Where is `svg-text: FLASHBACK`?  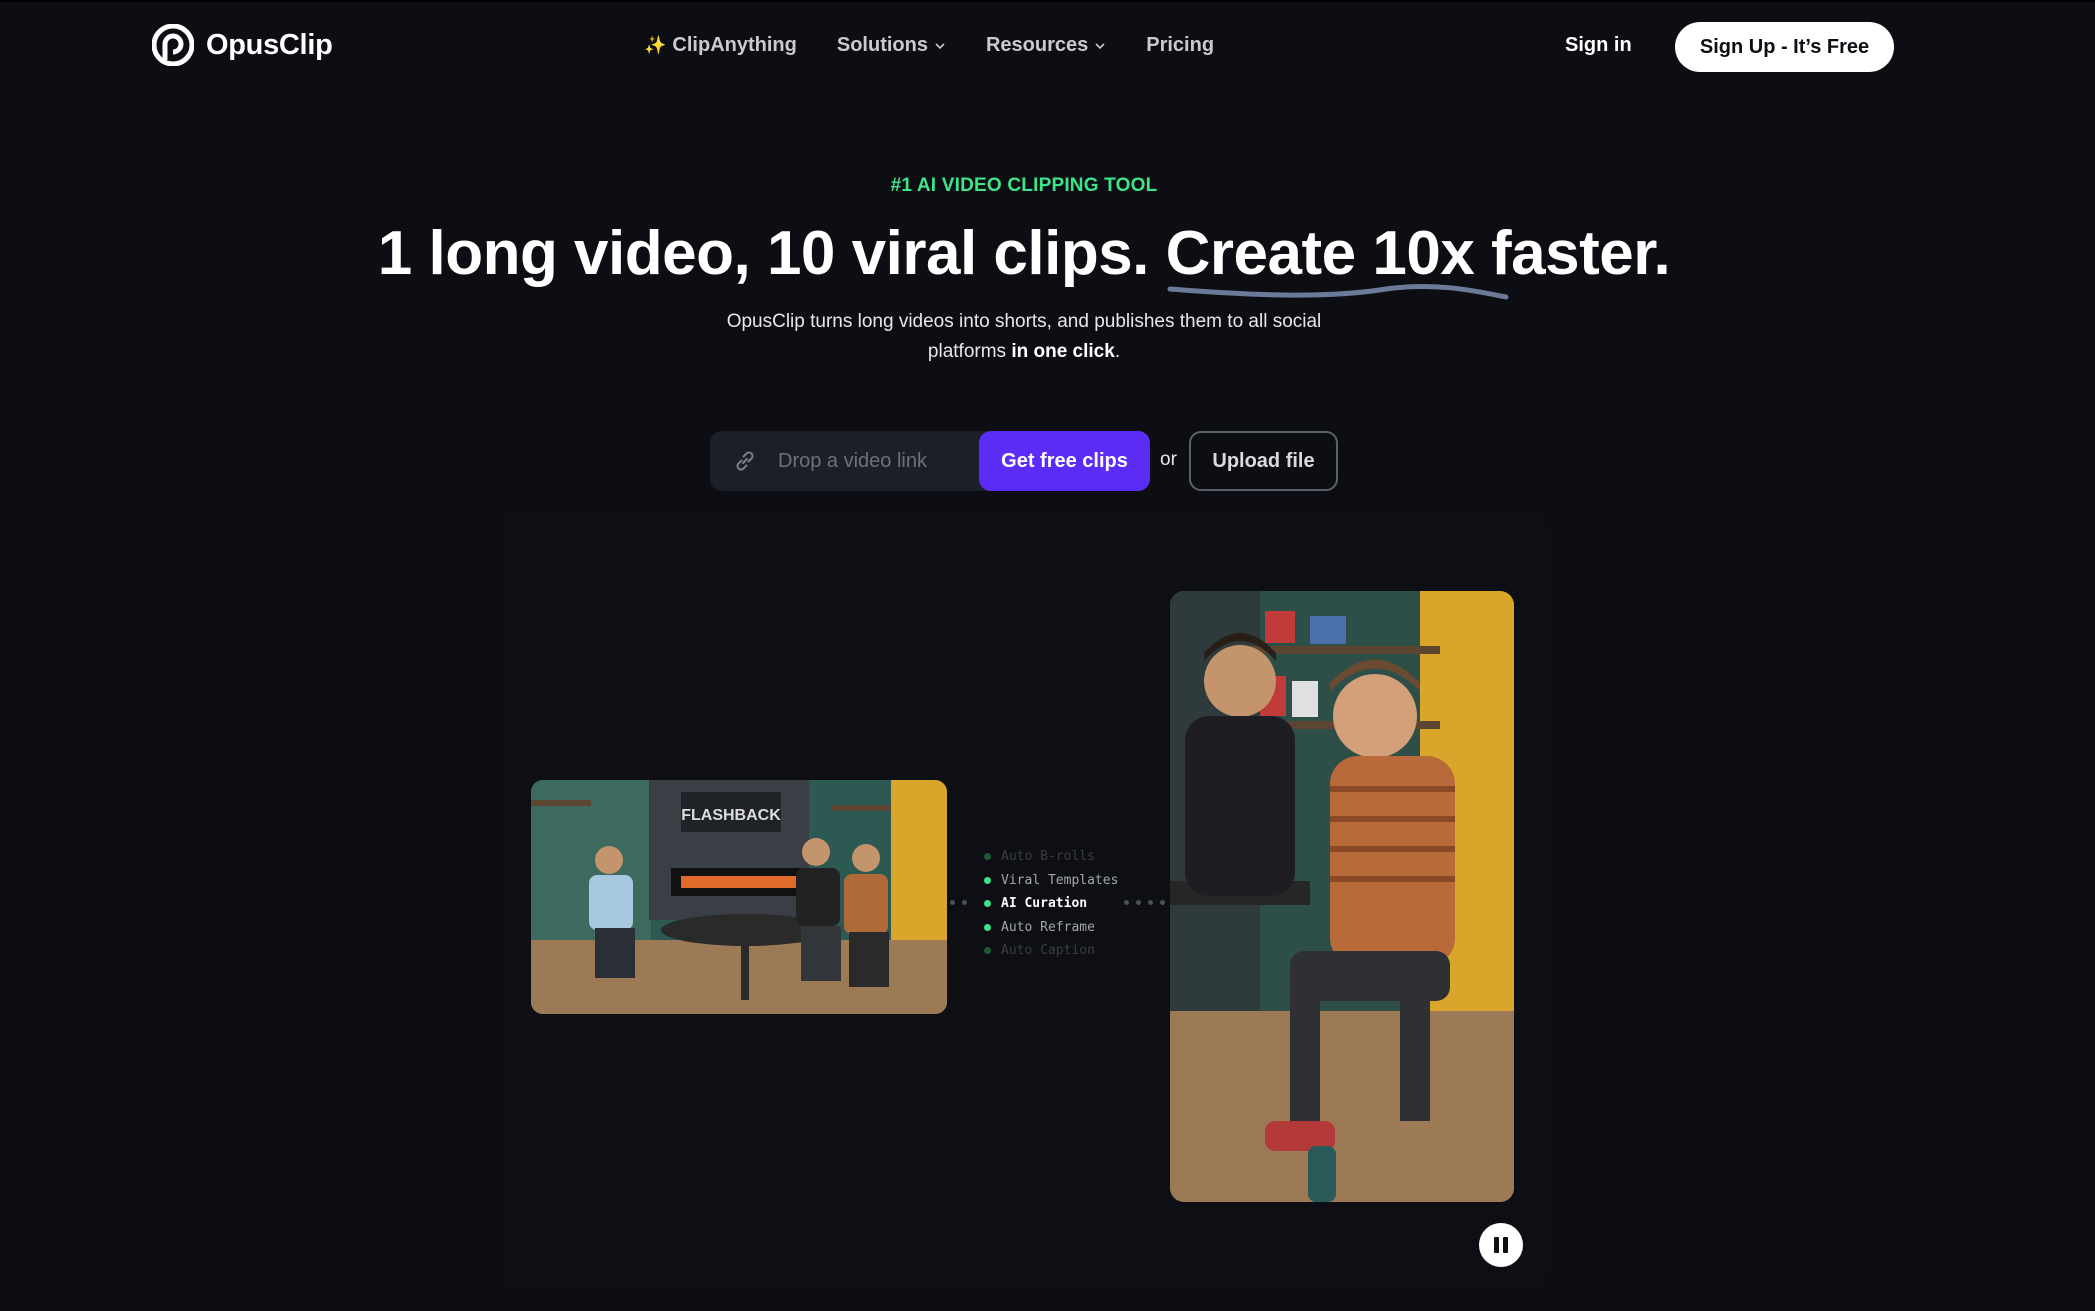 svg-text: FLASHBACK is located at coordinates (731, 815).